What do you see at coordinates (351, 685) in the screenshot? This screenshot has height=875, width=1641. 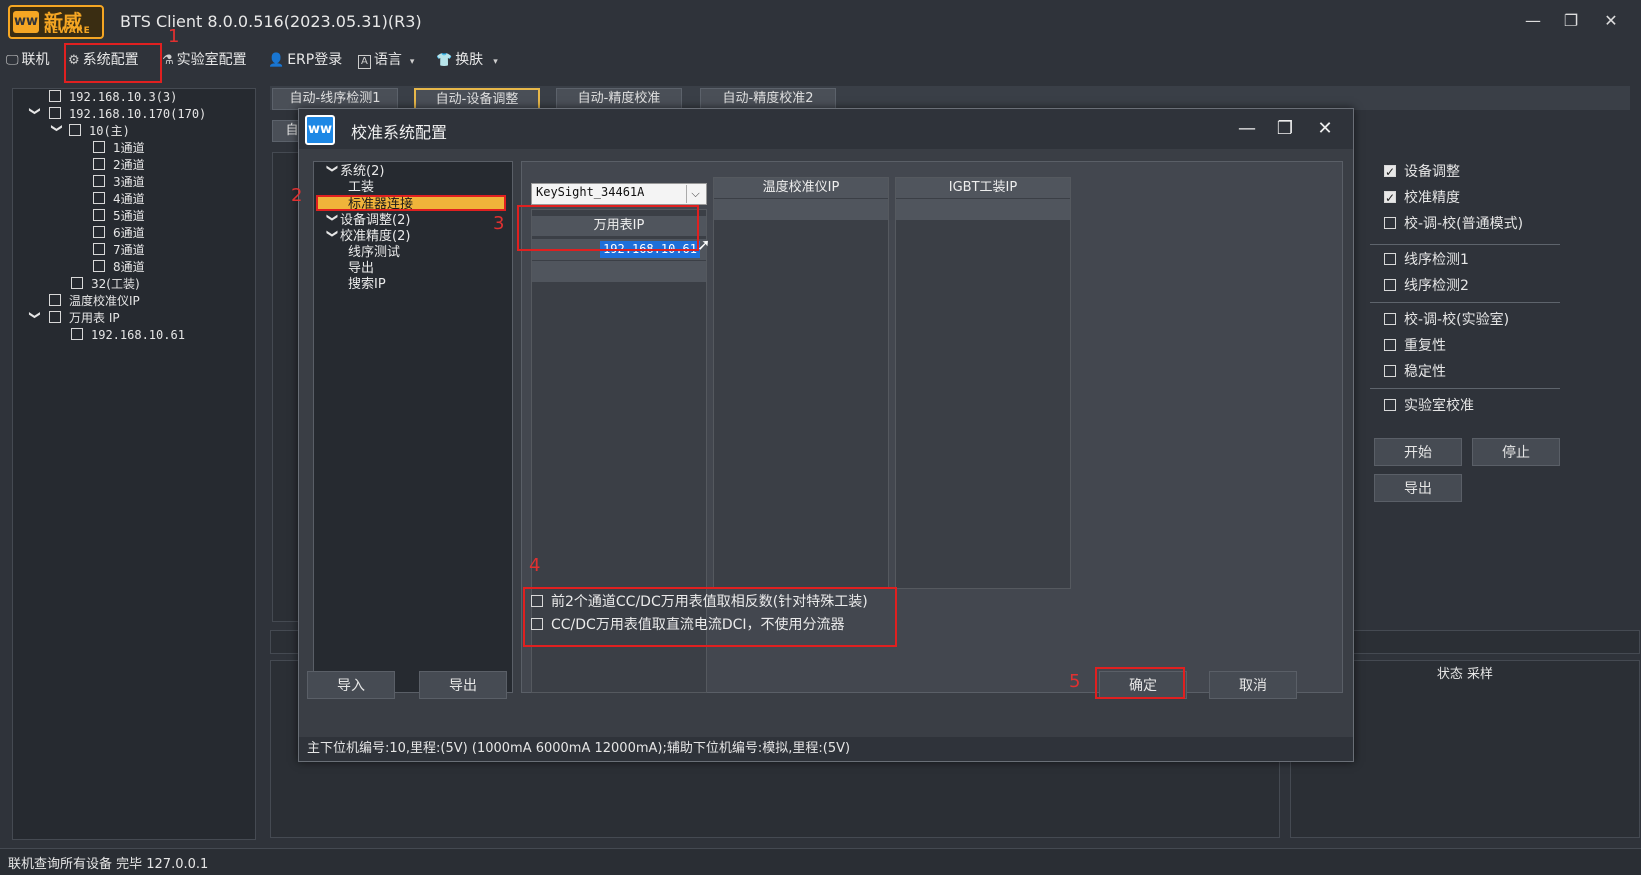 I see `import-button: 导入` at bounding box center [351, 685].